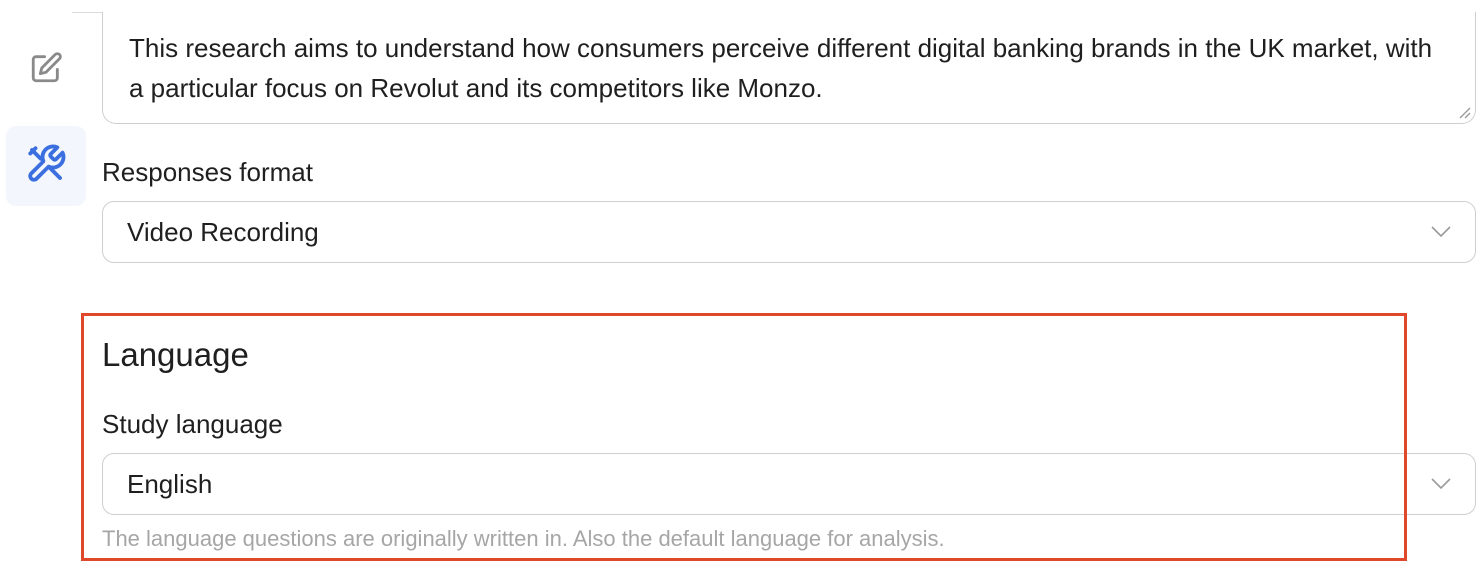 The width and height of the screenshot is (1480, 572). Describe the element at coordinates (1464, 112) in the screenshot. I see `resize-handle-icon` at that location.